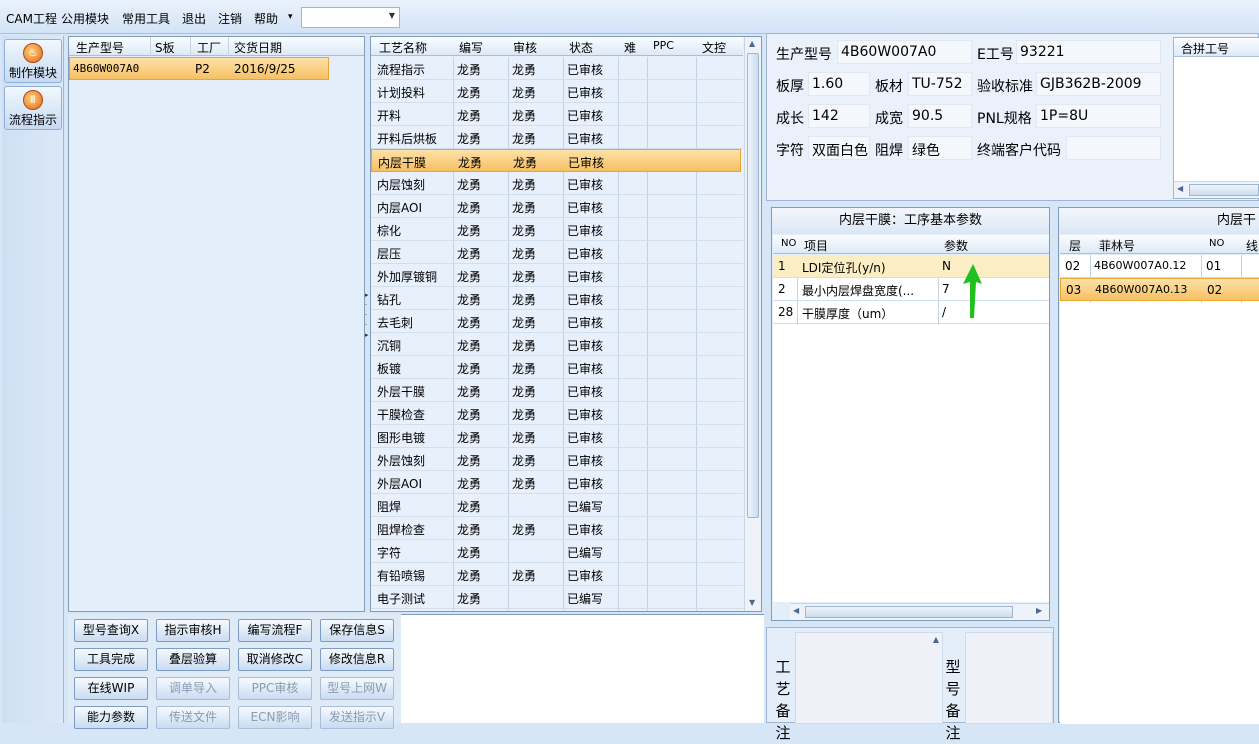  Describe the element at coordinates (275, 659) in the screenshot. I see `cancel-modify-button: 取消修改C` at that location.